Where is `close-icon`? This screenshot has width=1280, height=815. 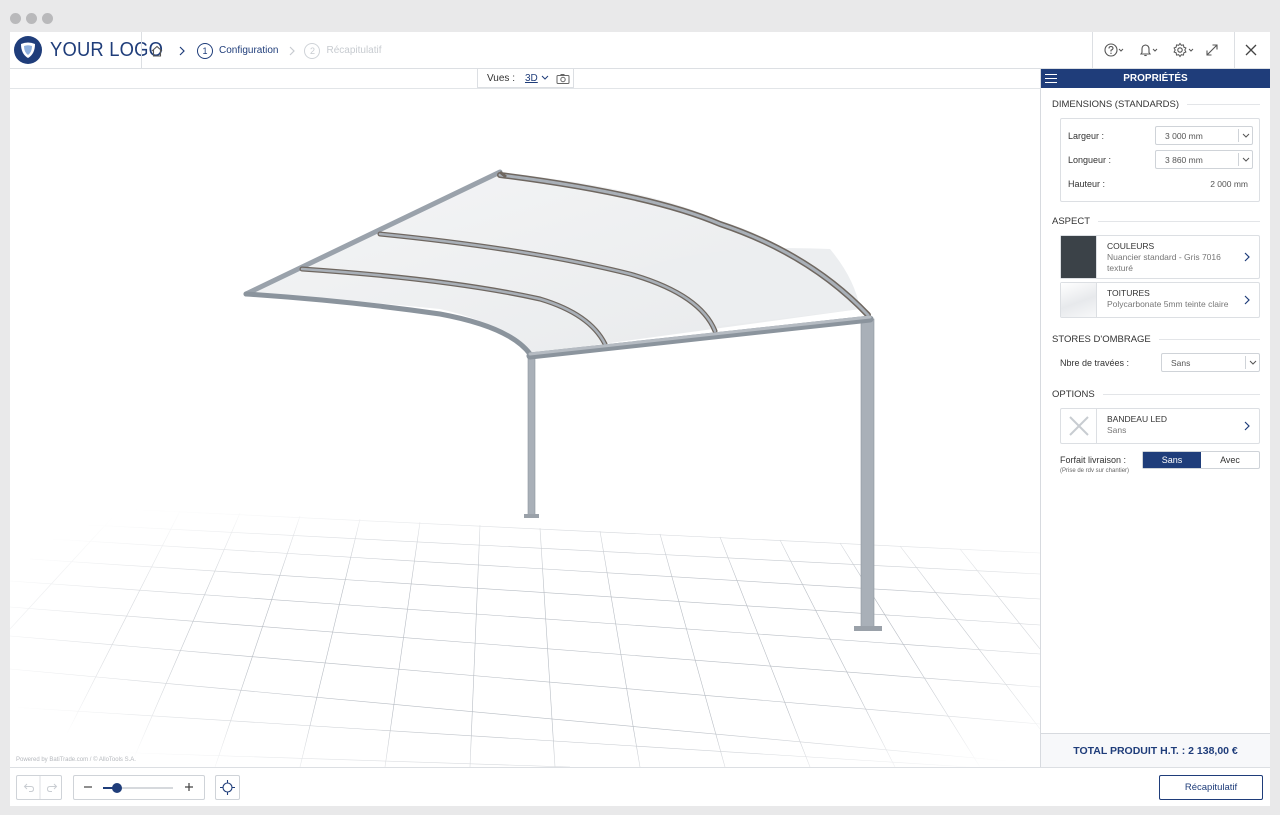 close-icon is located at coordinates (1251, 50).